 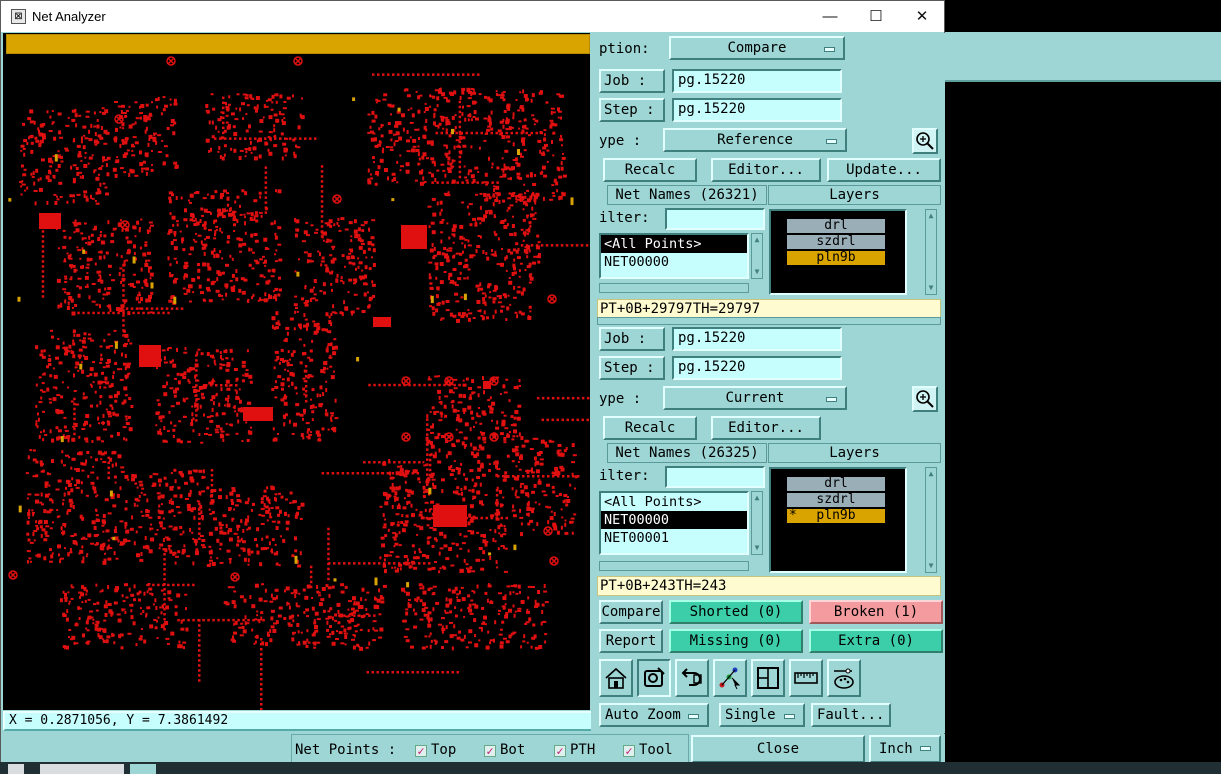 I want to click on extra-status-button: Extra (0), so click(x=876, y=641).